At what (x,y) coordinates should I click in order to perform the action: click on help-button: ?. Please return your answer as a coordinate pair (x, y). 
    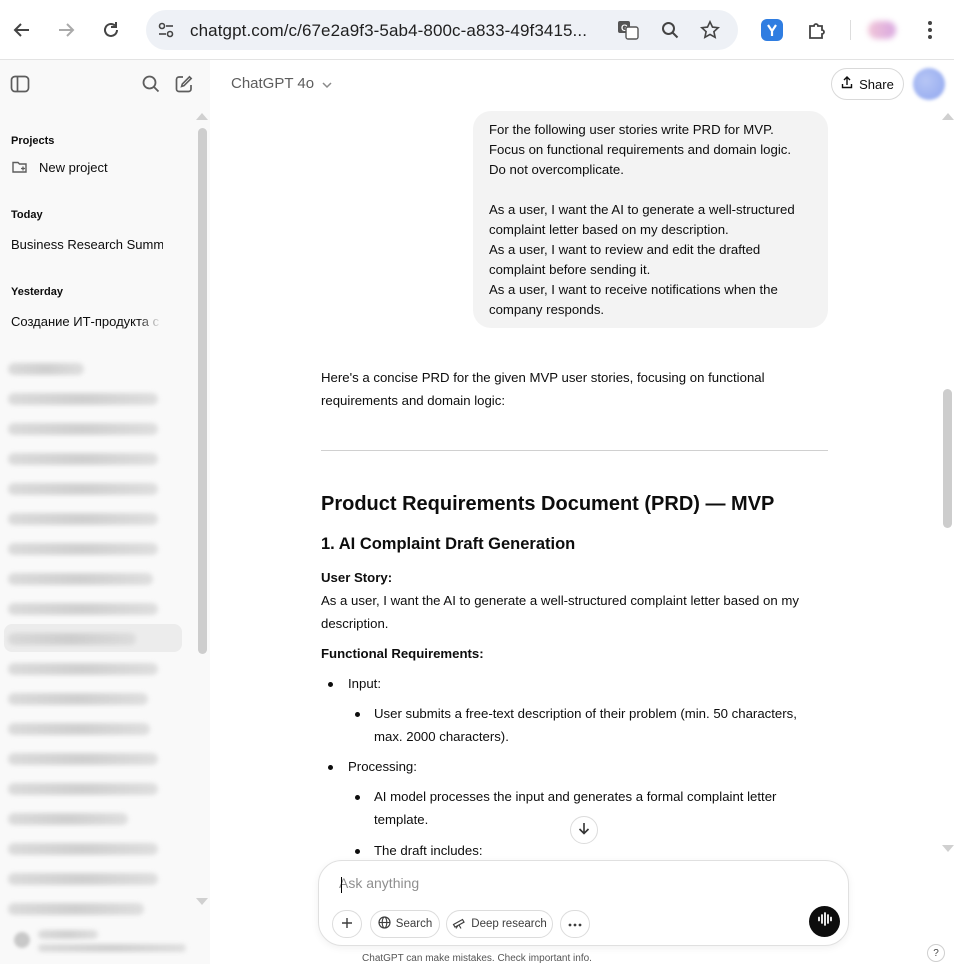
    Looking at the image, I should click on (936, 953).